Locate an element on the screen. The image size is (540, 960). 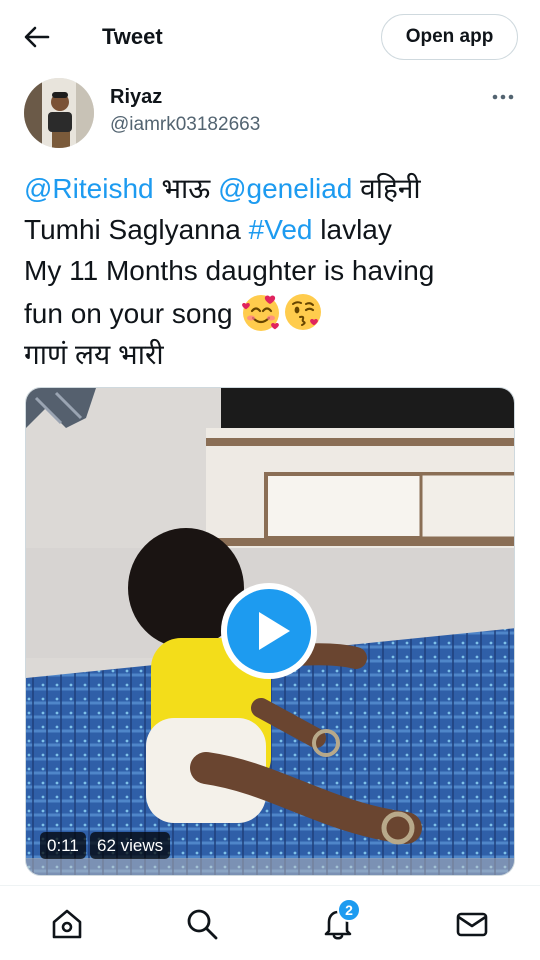
video-views: 62 views is located at coordinates (130, 845).